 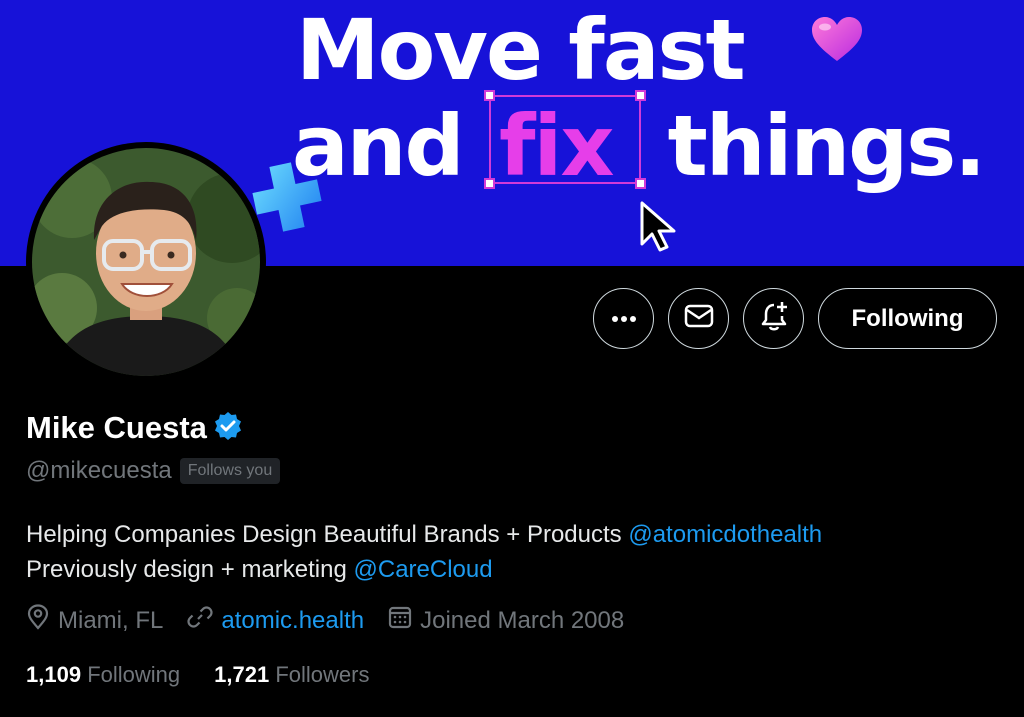 What do you see at coordinates (322, 674) in the screenshot?
I see `followers-label: Followers` at bounding box center [322, 674].